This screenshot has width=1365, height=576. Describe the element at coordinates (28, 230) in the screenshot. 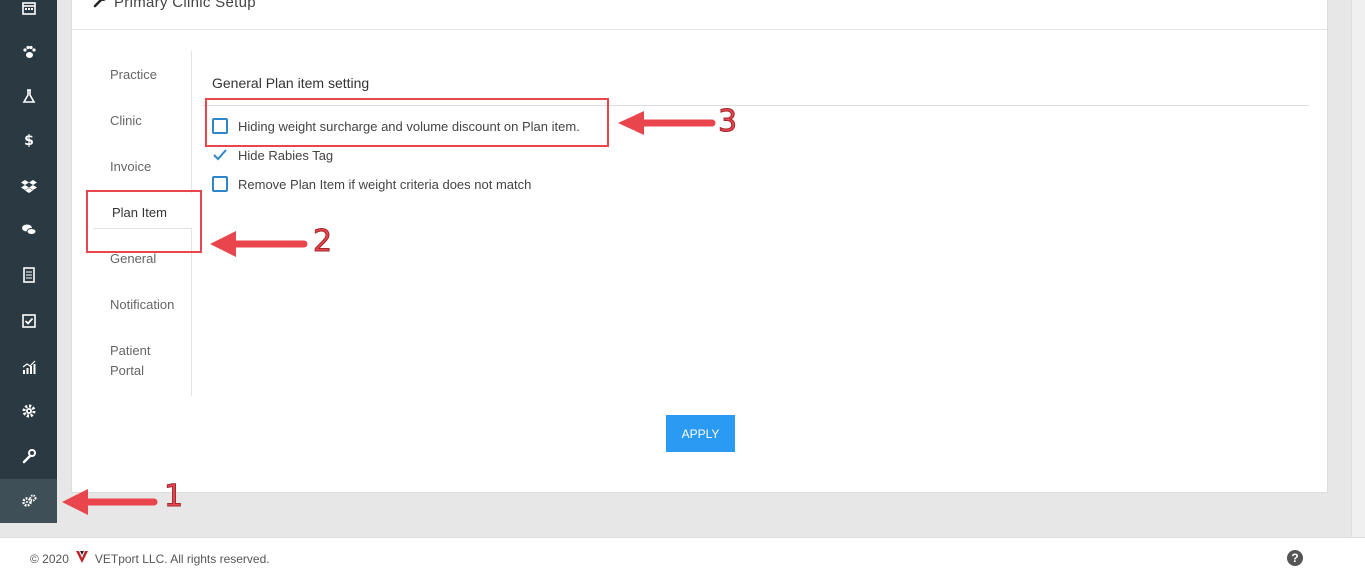

I see `chat-icon` at that location.